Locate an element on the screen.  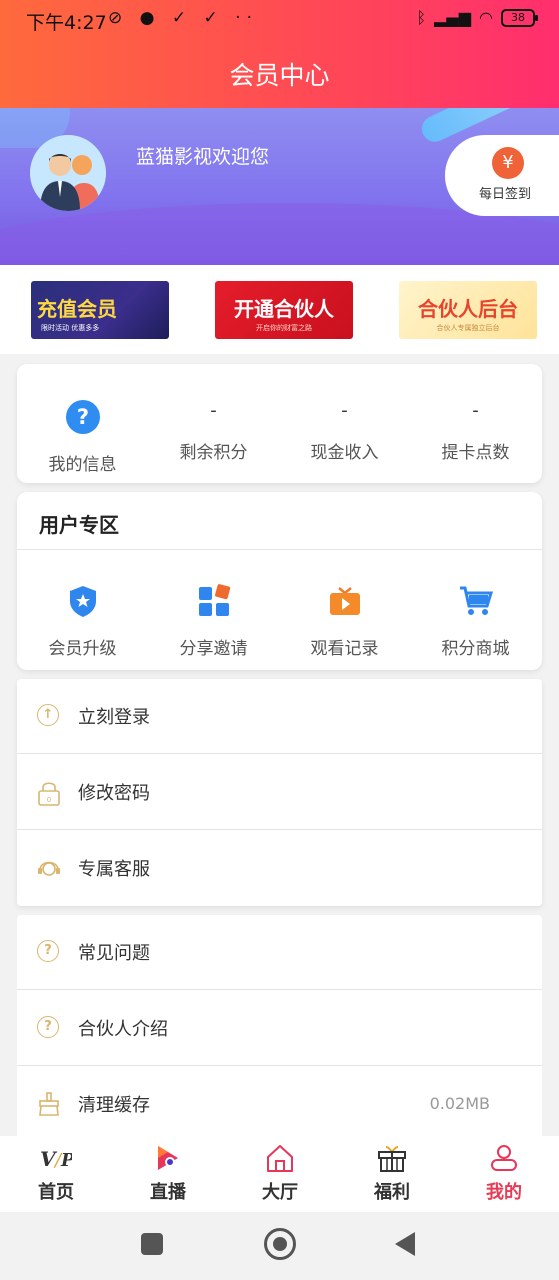
stat-label: 提卡点数 is located at coordinates (475, 453).